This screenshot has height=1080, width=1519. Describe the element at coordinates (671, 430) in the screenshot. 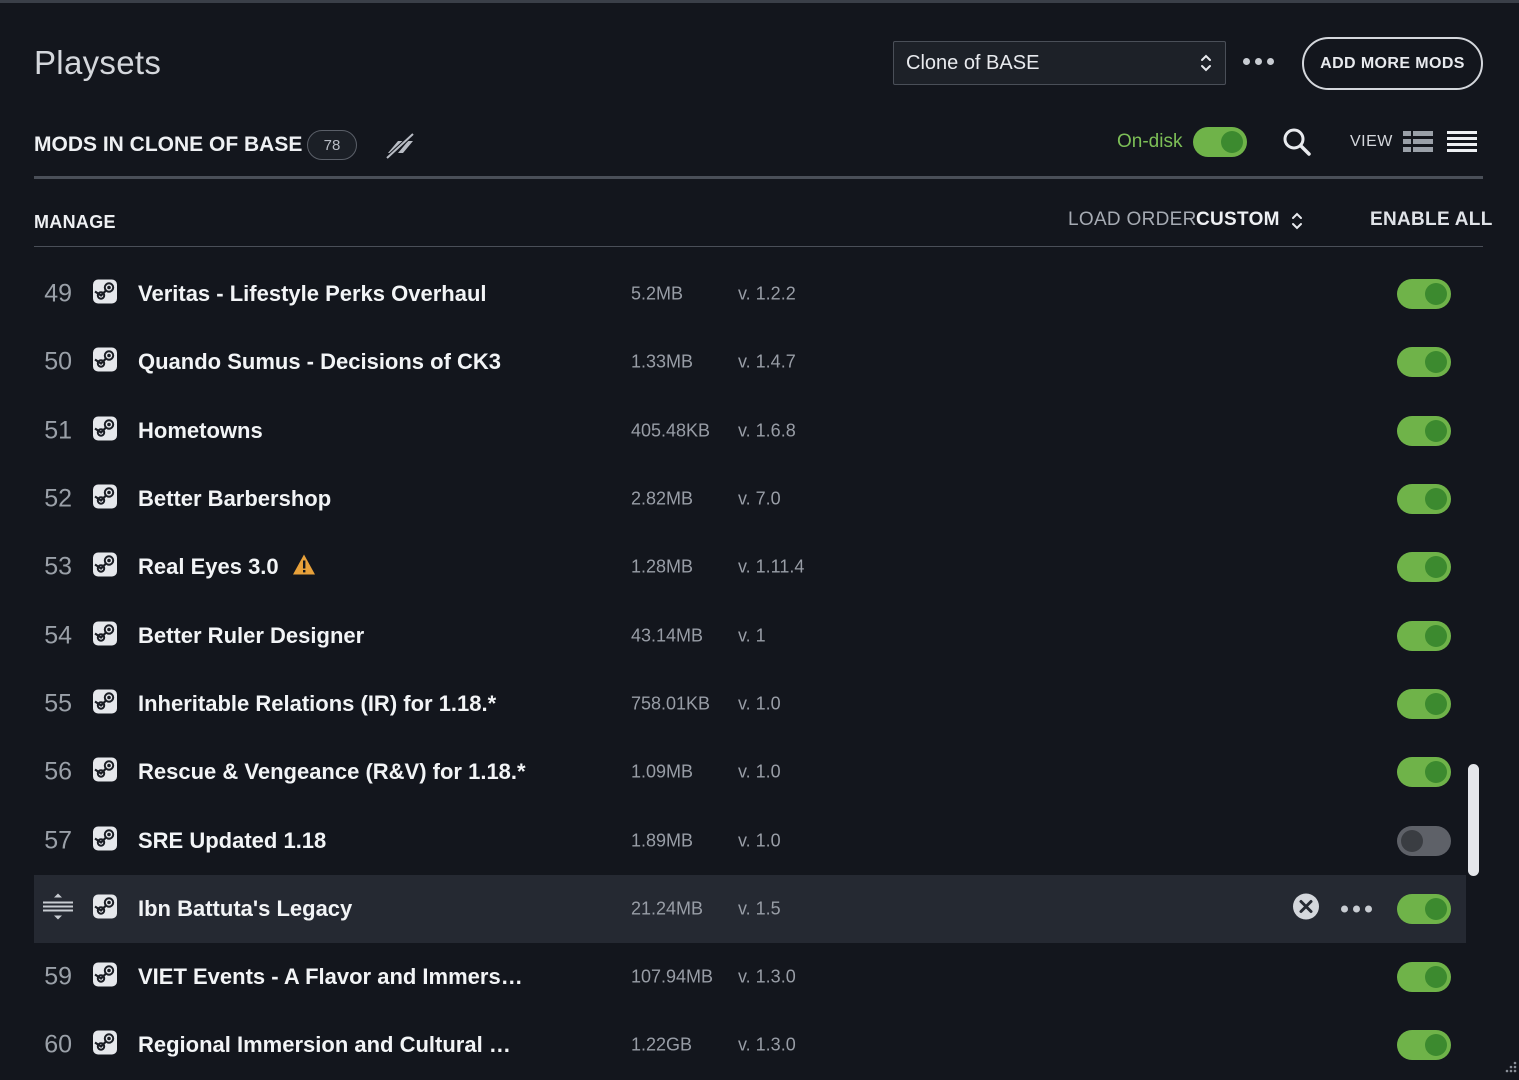

I see `mod-size: 405.48KB` at that location.